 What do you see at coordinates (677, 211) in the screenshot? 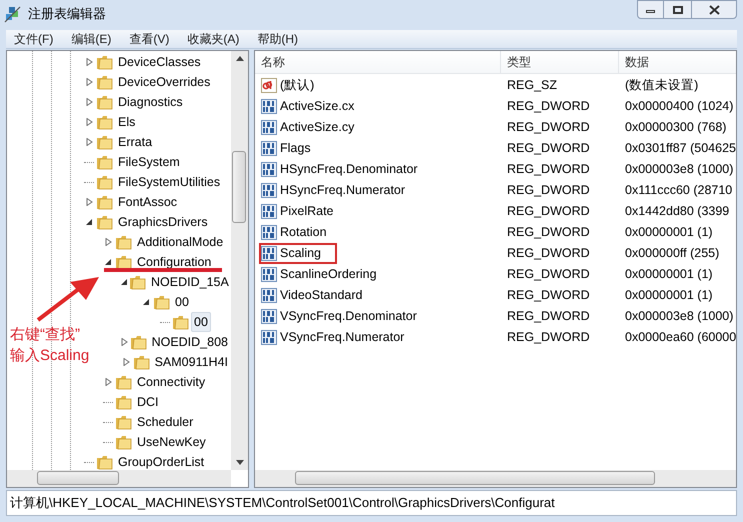
I see `value-data: 0x1442dd80 (3399` at bounding box center [677, 211].